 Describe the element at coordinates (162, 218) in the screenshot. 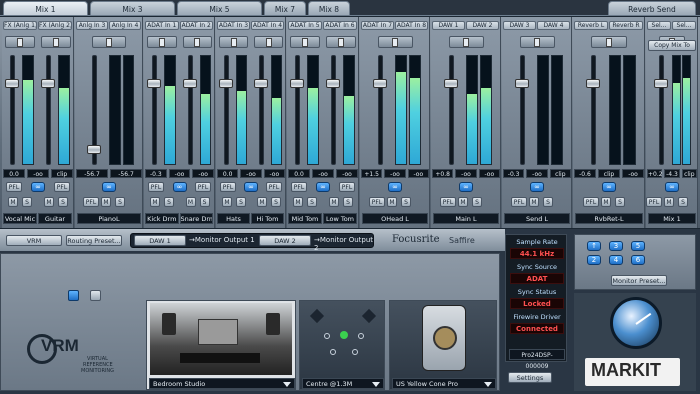

I see `channel-name: Kick Drm` at that location.